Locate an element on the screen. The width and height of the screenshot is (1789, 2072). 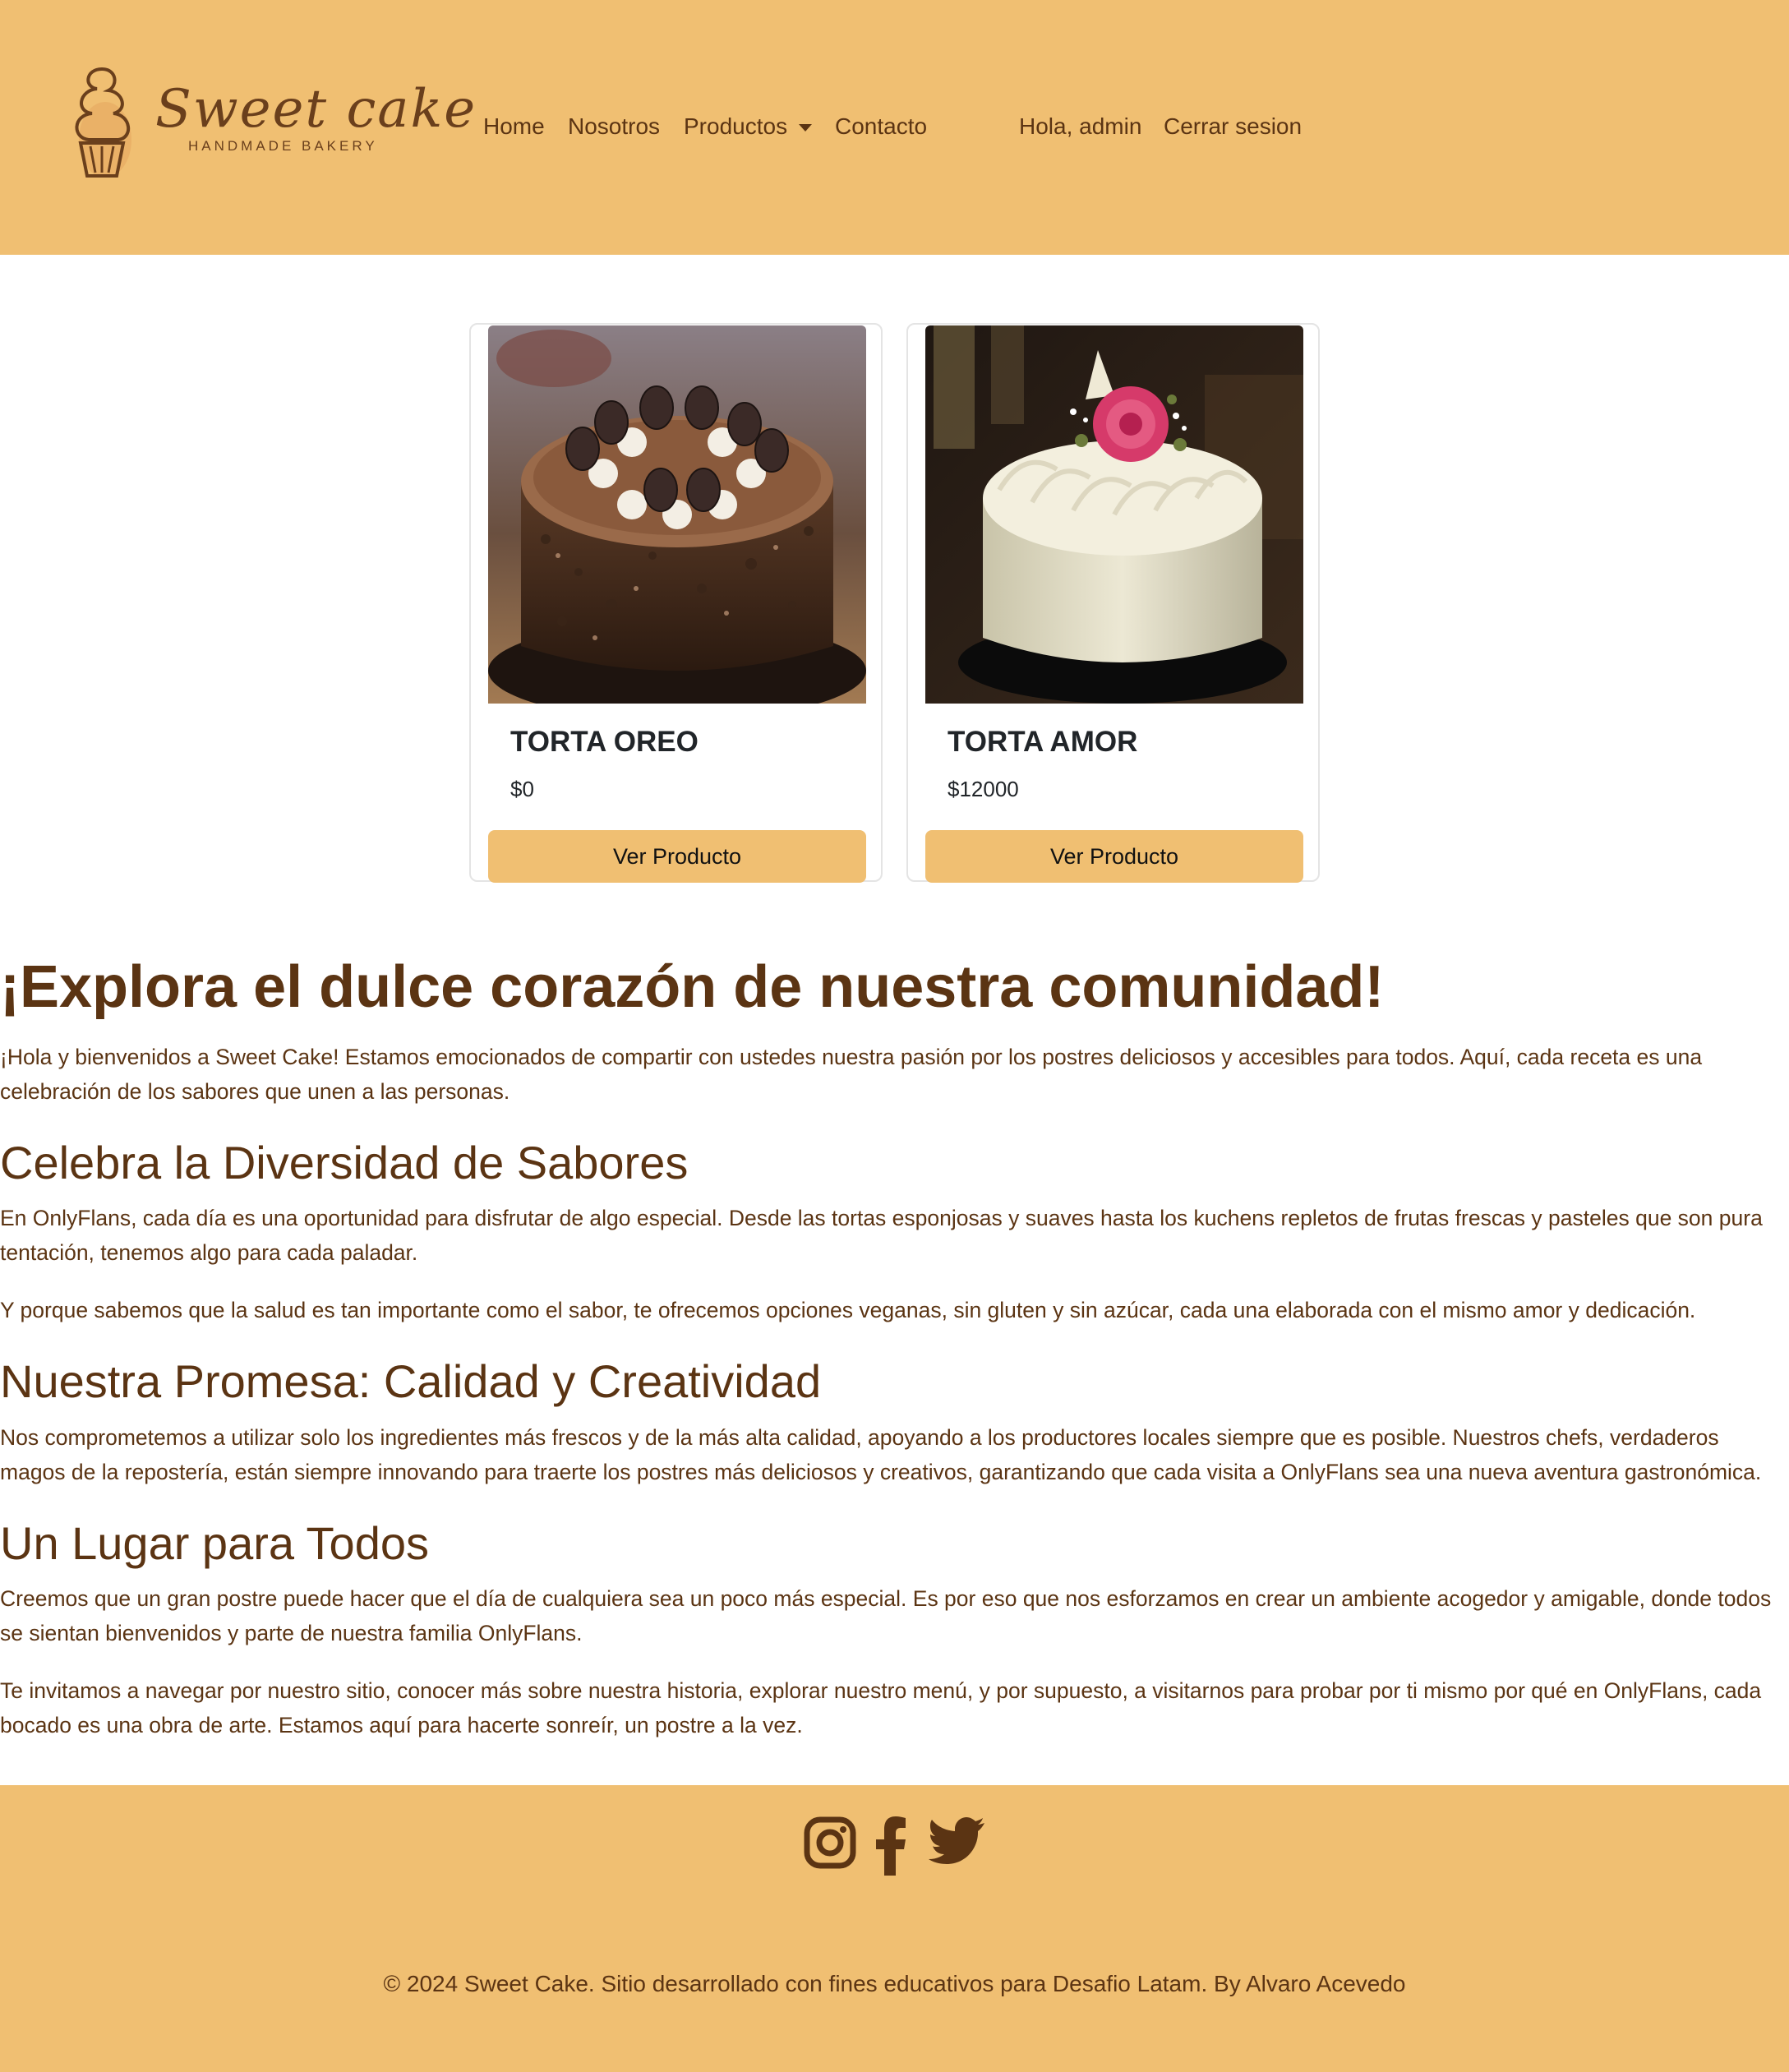
product-image-love-cake is located at coordinates (1114, 514).